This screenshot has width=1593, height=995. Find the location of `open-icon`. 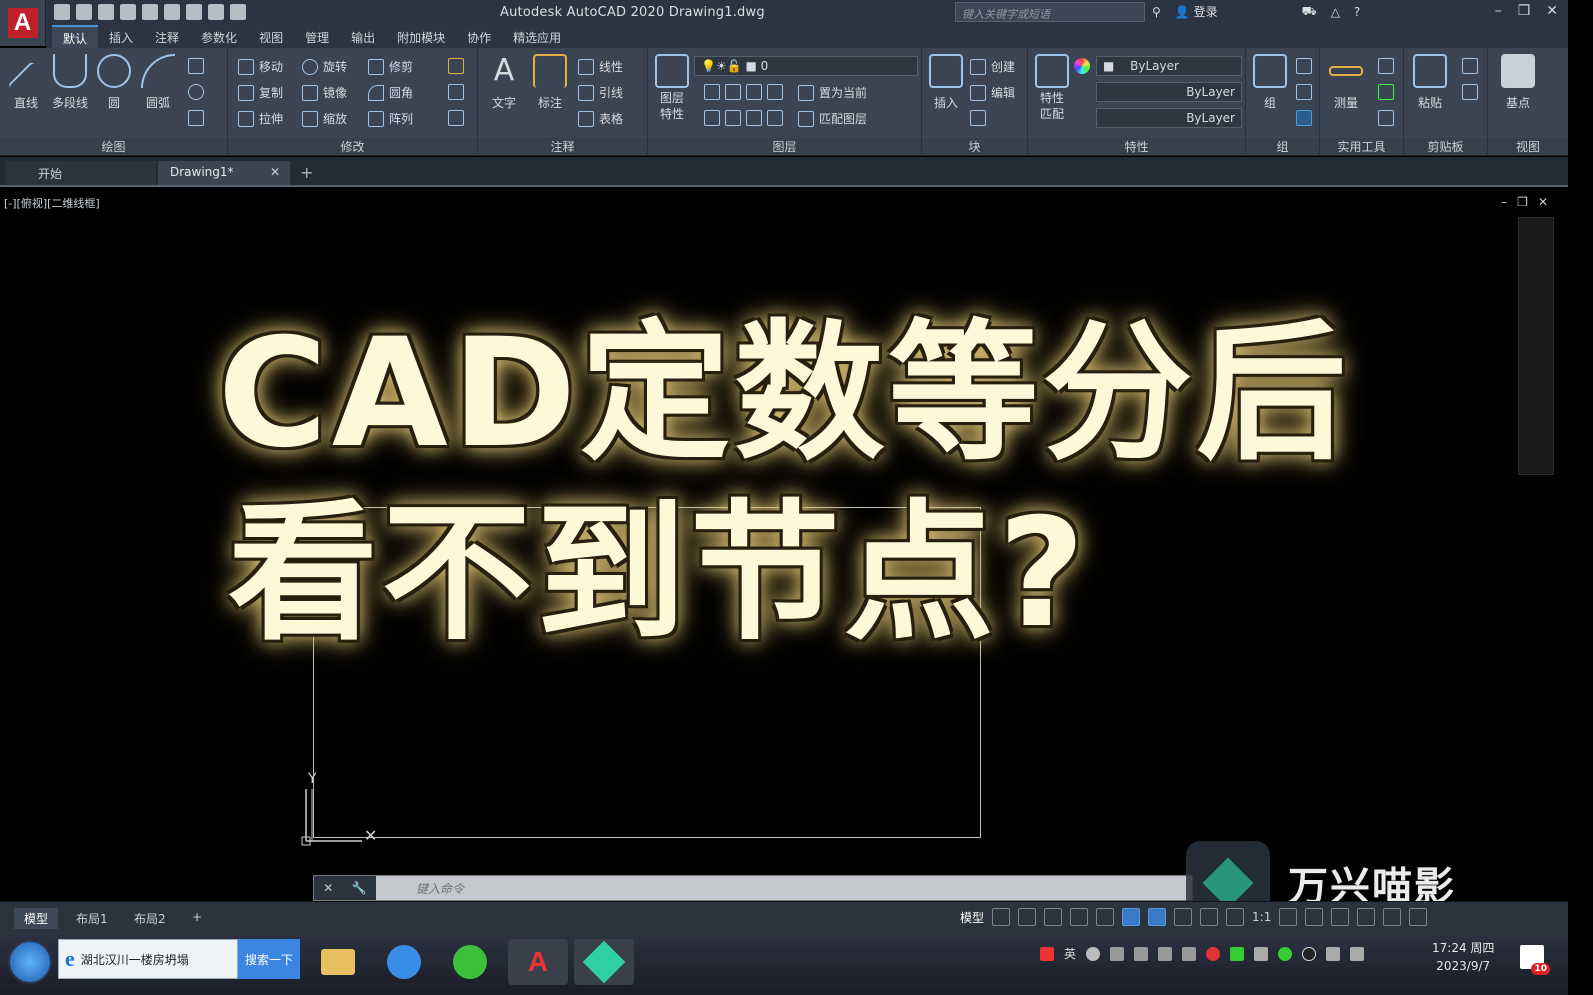

open-icon is located at coordinates (84, 12).